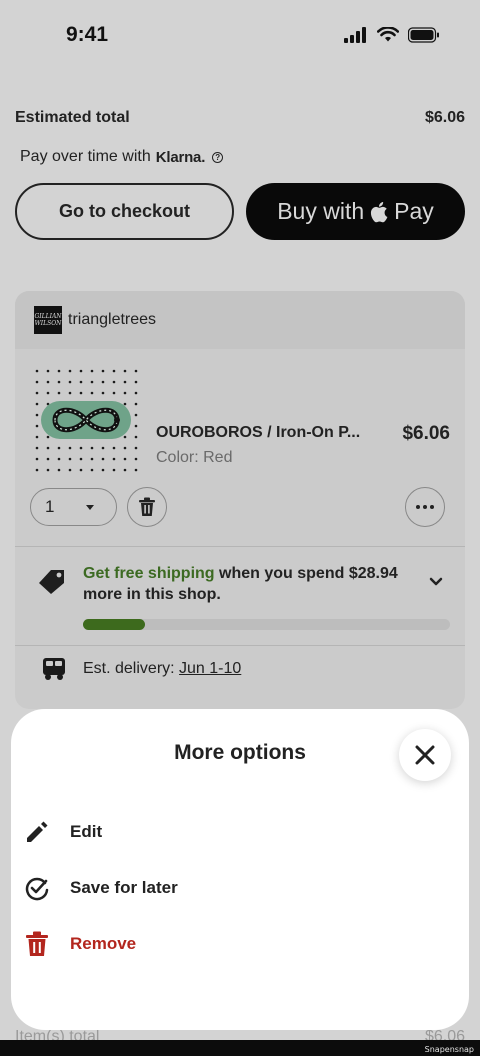  What do you see at coordinates (124, 211) in the screenshot?
I see `go-to-checkout-button: Go to checkout` at bounding box center [124, 211].